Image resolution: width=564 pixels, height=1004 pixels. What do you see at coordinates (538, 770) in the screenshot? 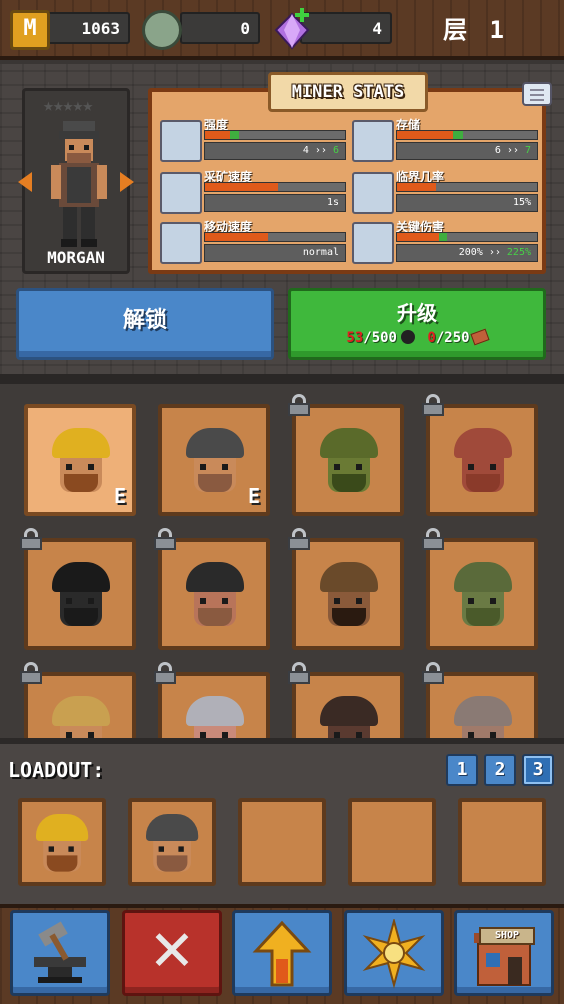
I see `loadout-page-3-button: 3` at bounding box center [538, 770].